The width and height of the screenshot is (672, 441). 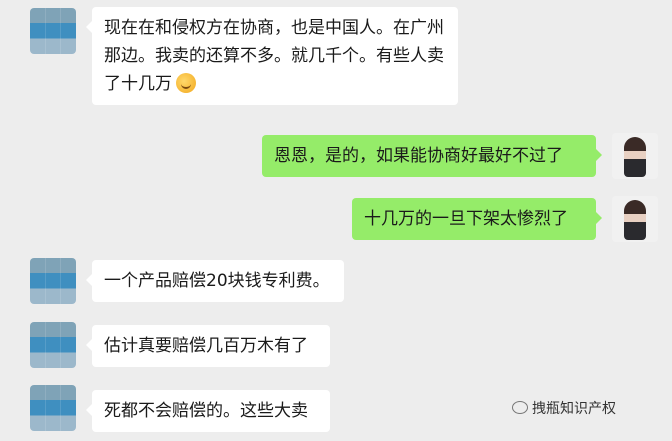 I want to click on message-text: 十几万的一旦下架太惨烈了, so click(x=466, y=219).